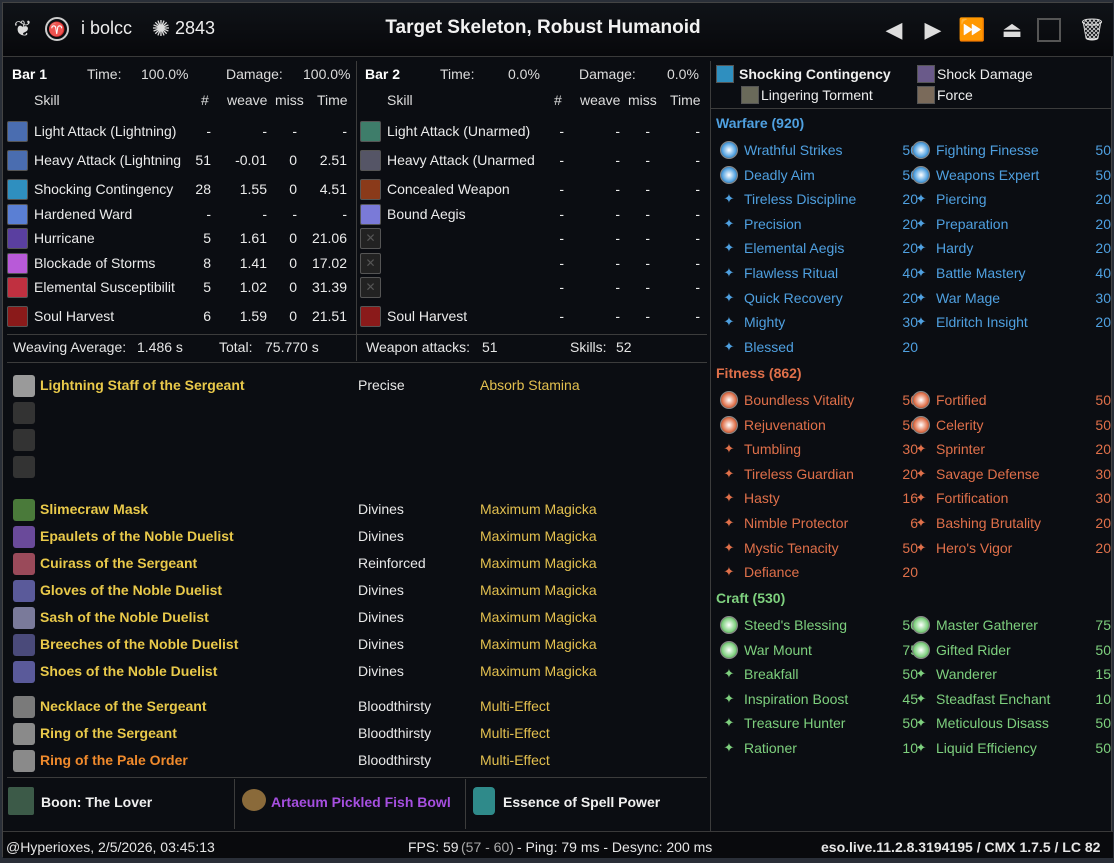 Image resolution: width=1114 pixels, height=863 pixels. I want to click on upload-icon: ⏏, so click(1012, 30).